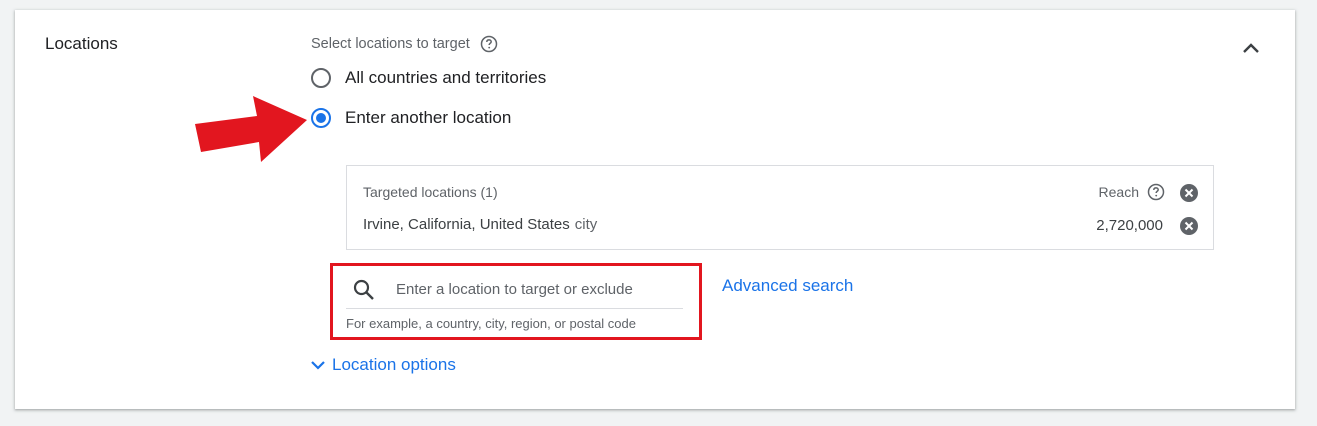  Describe the element at coordinates (321, 118) in the screenshot. I see `radio-button-checked` at that location.